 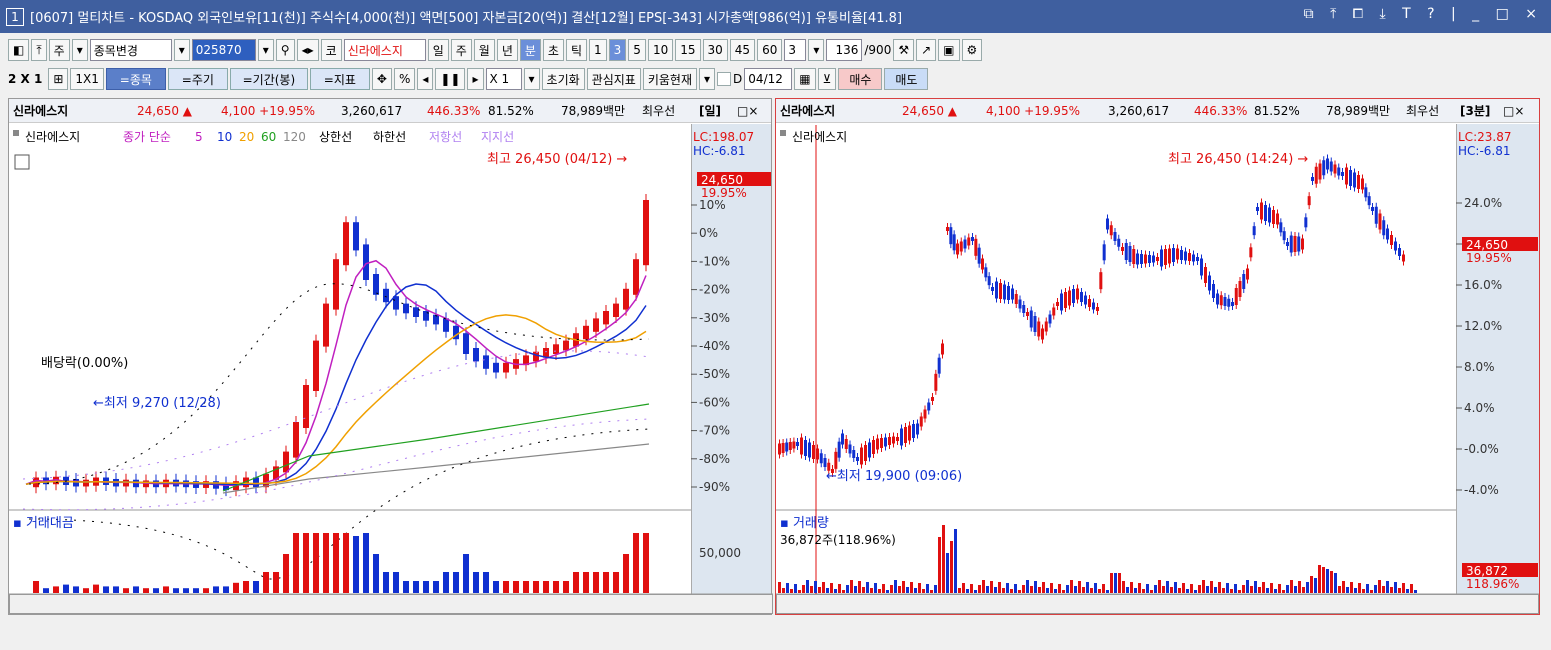 I want to click on market-prefix: 코, so click(x=331, y=50).